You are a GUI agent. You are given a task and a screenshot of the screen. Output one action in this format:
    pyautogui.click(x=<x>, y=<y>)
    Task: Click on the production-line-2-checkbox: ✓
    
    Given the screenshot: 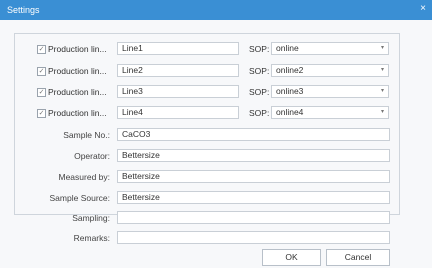 What is the action you would take?
    pyautogui.click(x=41, y=71)
    